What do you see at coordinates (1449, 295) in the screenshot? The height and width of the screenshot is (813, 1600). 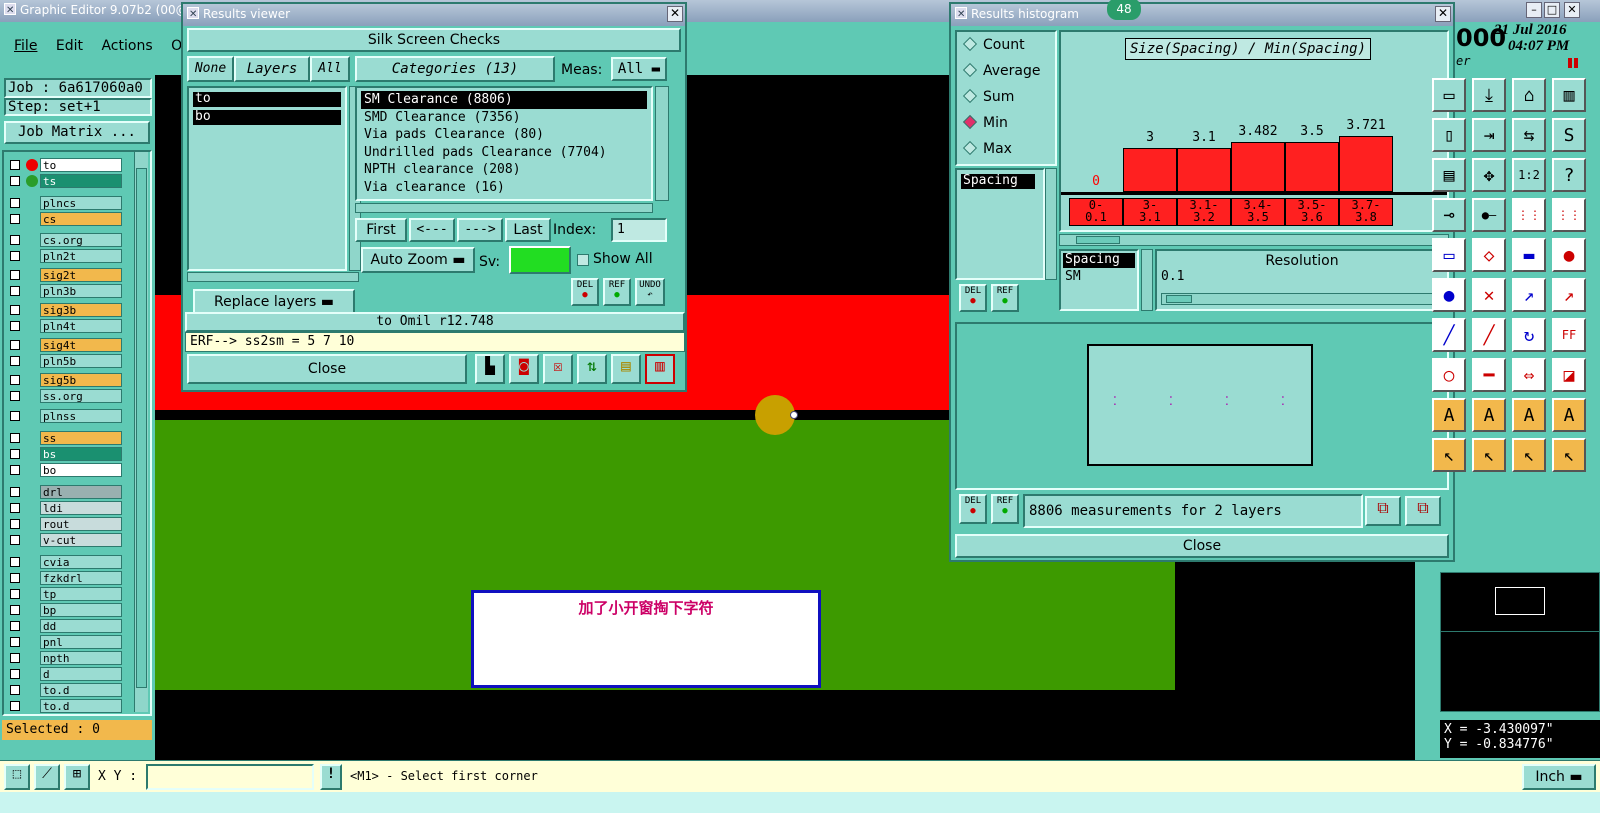 I see `node-icon: ●` at bounding box center [1449, 295].